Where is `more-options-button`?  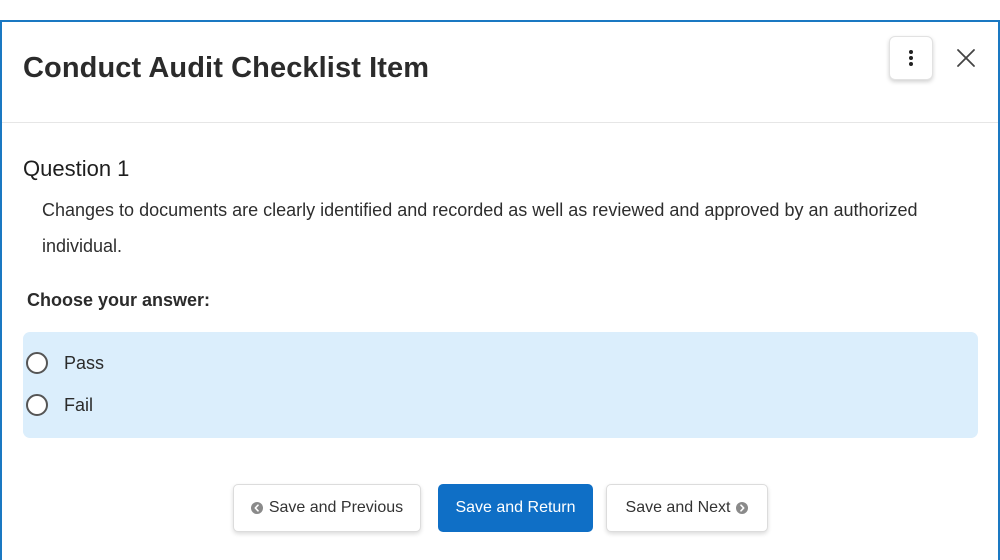
more-options-button is located at coordinates (911, 58).